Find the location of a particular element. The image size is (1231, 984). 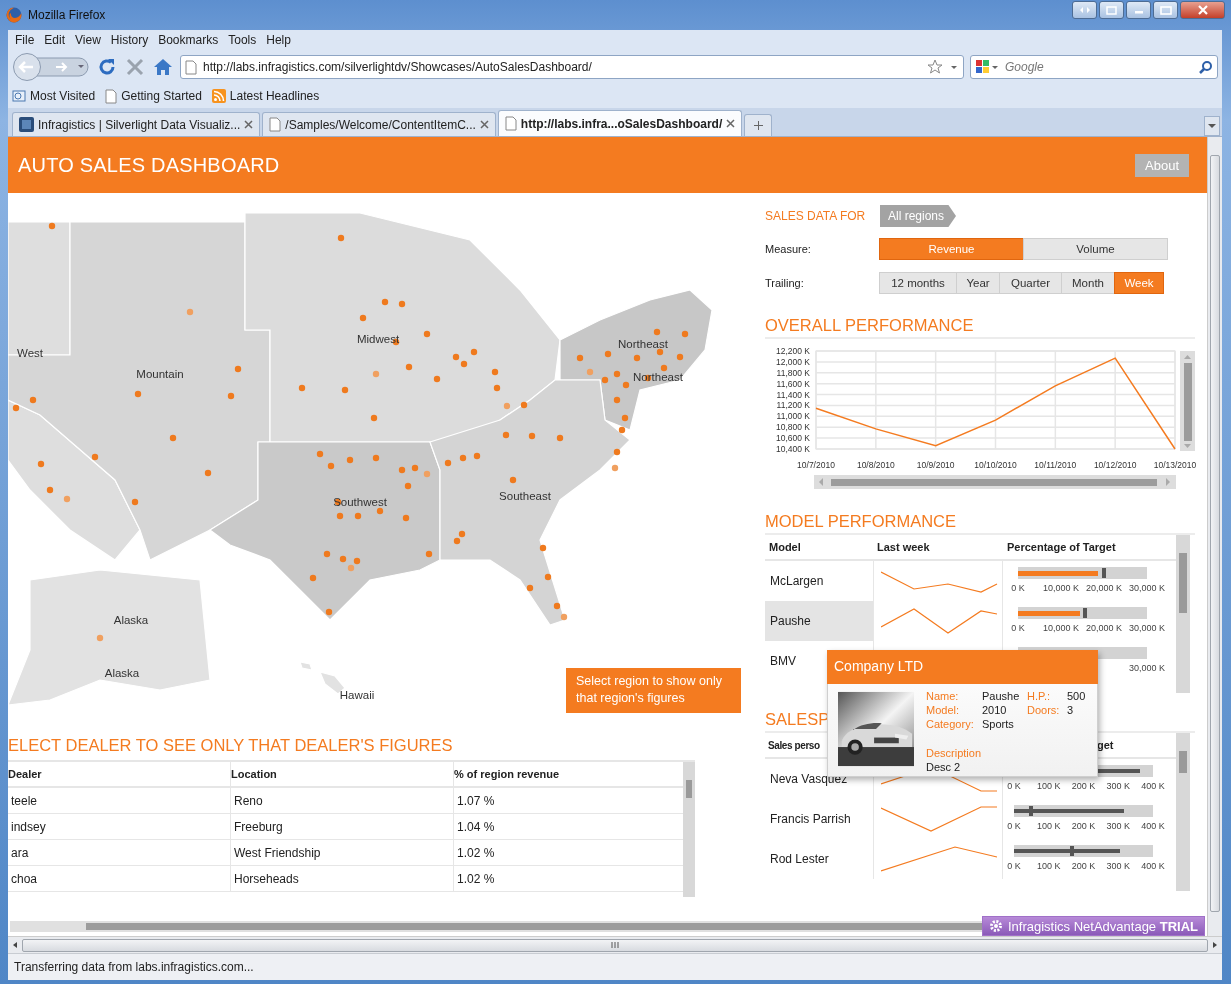

scroll-right-icon is located at coordinates (1215, 945).